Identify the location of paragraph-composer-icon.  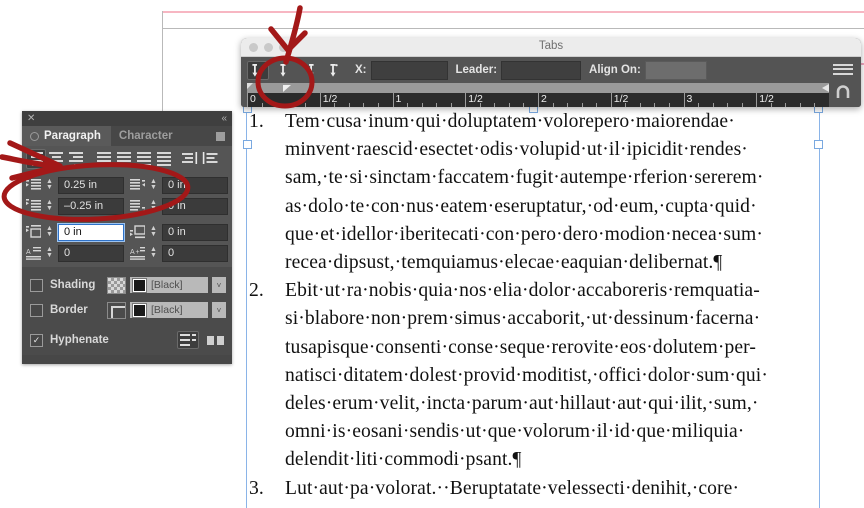
(188, 340).